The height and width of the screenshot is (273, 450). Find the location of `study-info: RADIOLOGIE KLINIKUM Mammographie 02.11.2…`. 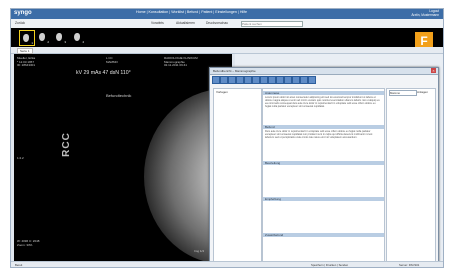

study-info: RADIOLOGIE KLINIKUM Mammographie 02.11.2… is located at coordinates (181, 62).